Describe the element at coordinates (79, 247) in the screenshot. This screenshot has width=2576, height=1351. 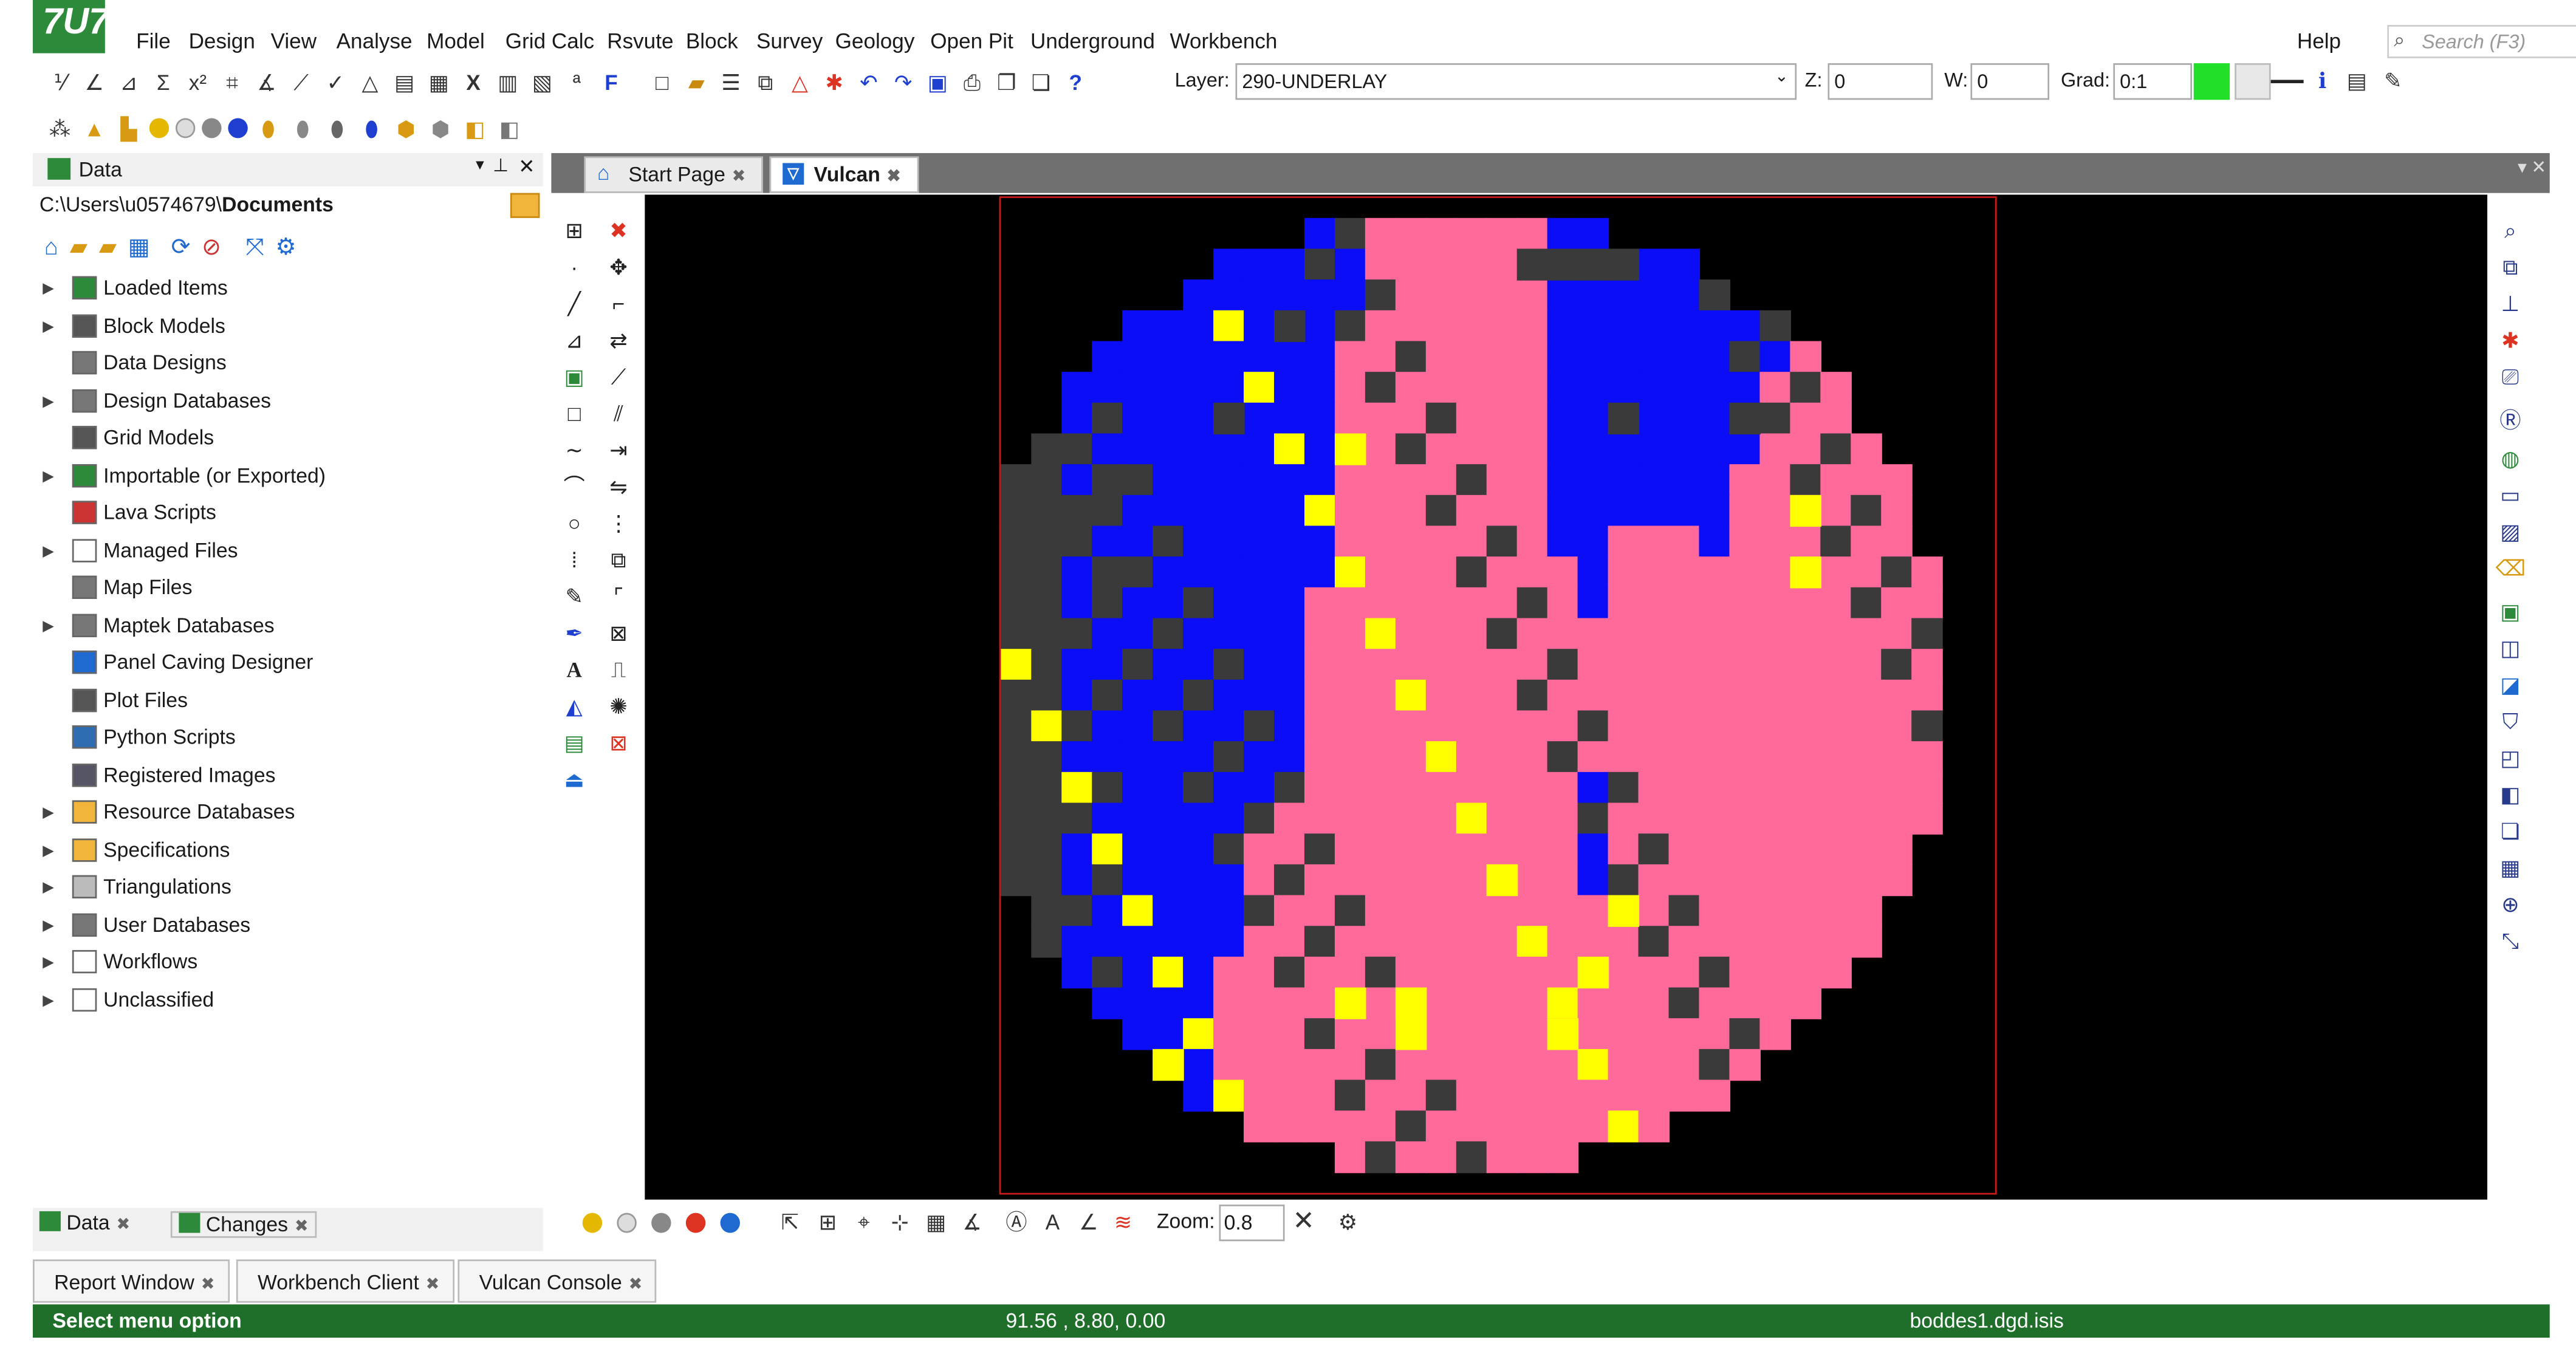
I see `folder-icon: ▰` at that location.